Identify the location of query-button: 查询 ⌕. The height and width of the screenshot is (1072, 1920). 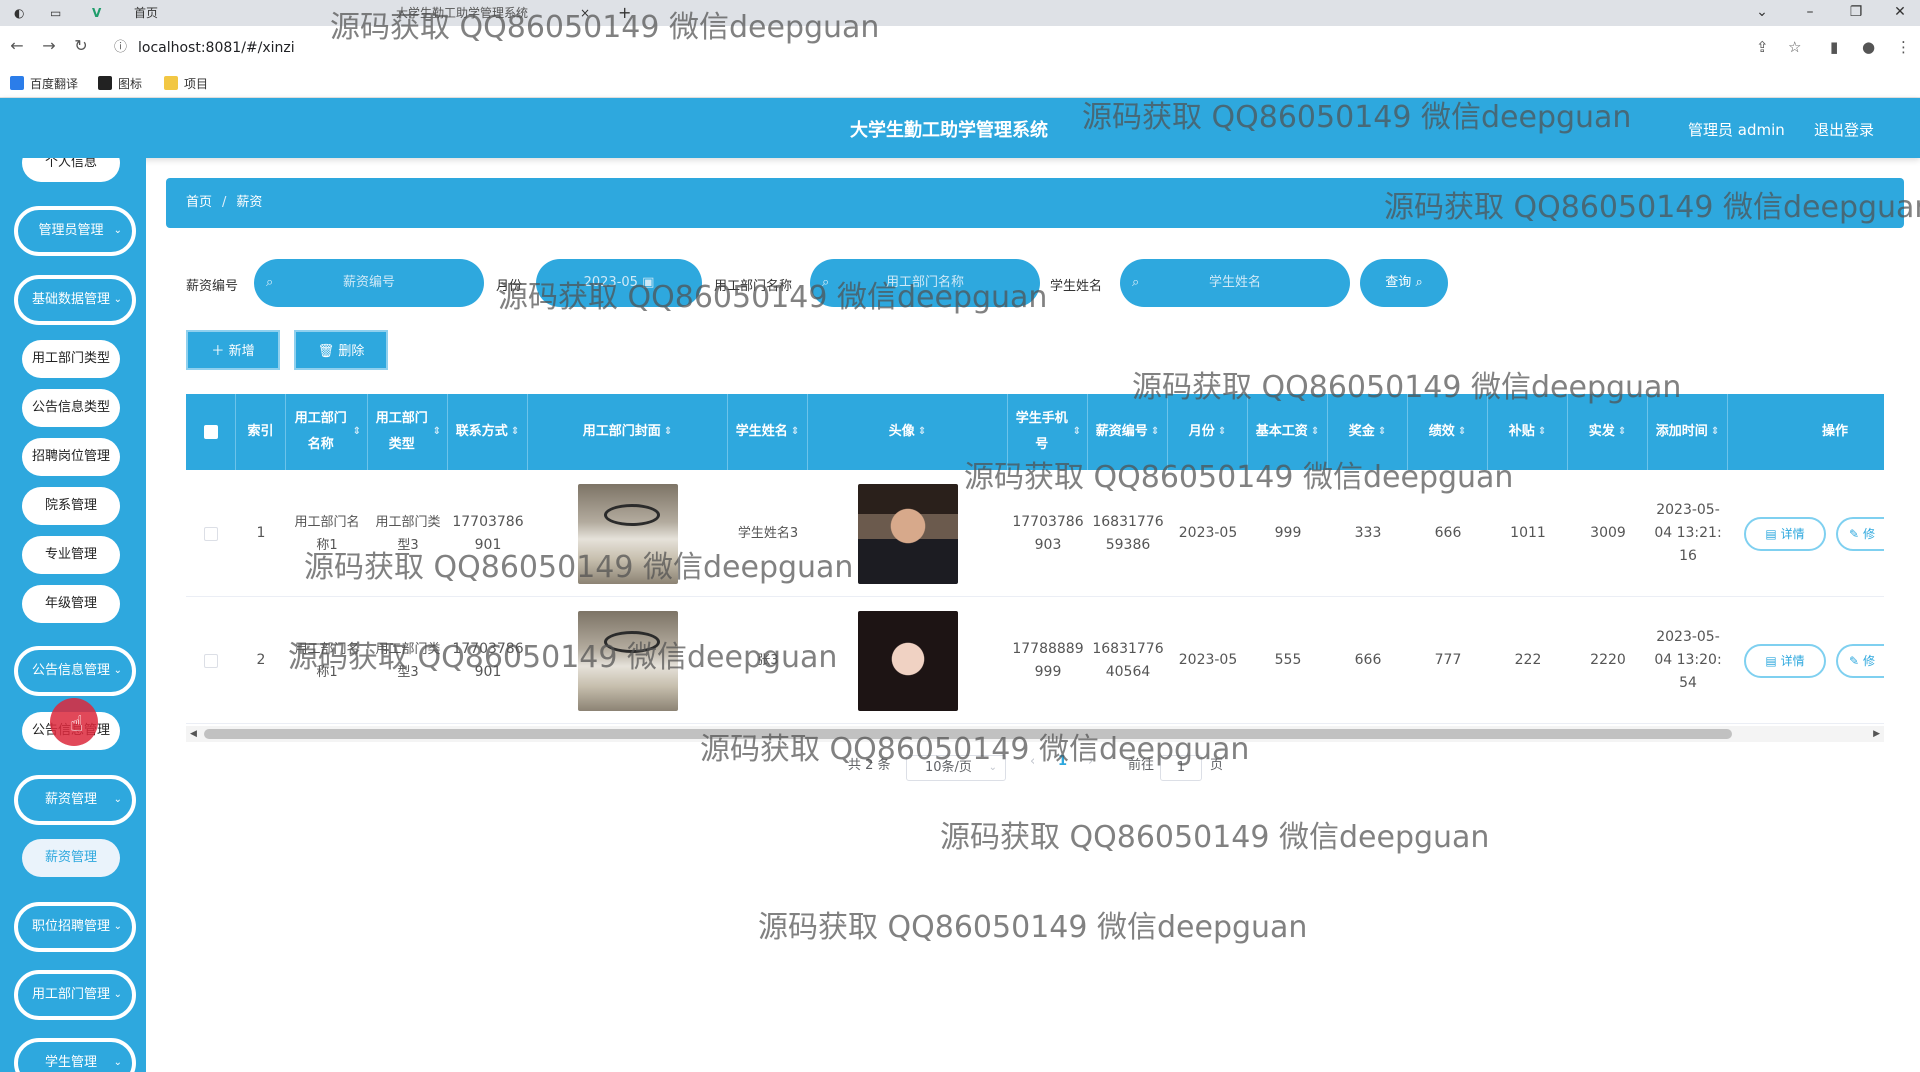
(1404, 283).